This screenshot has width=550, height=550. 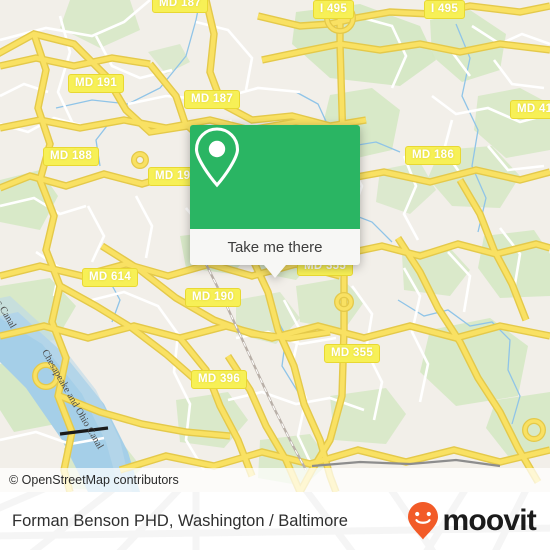 What do you see at coordinates (71, 156) in the screenshot?
I see `road-shield: MD 188` at bounding box center [71, 156].